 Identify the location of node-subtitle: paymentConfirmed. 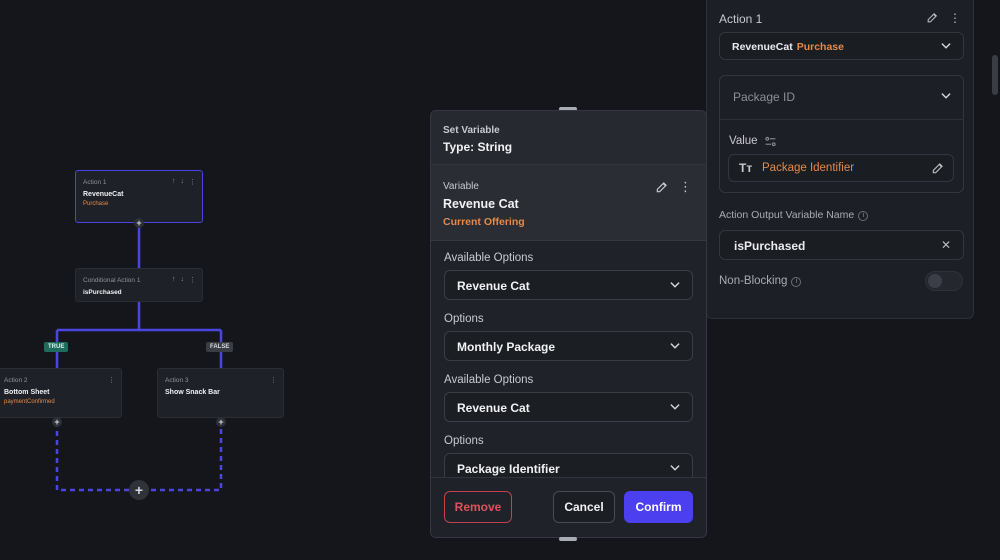
(29, 402).